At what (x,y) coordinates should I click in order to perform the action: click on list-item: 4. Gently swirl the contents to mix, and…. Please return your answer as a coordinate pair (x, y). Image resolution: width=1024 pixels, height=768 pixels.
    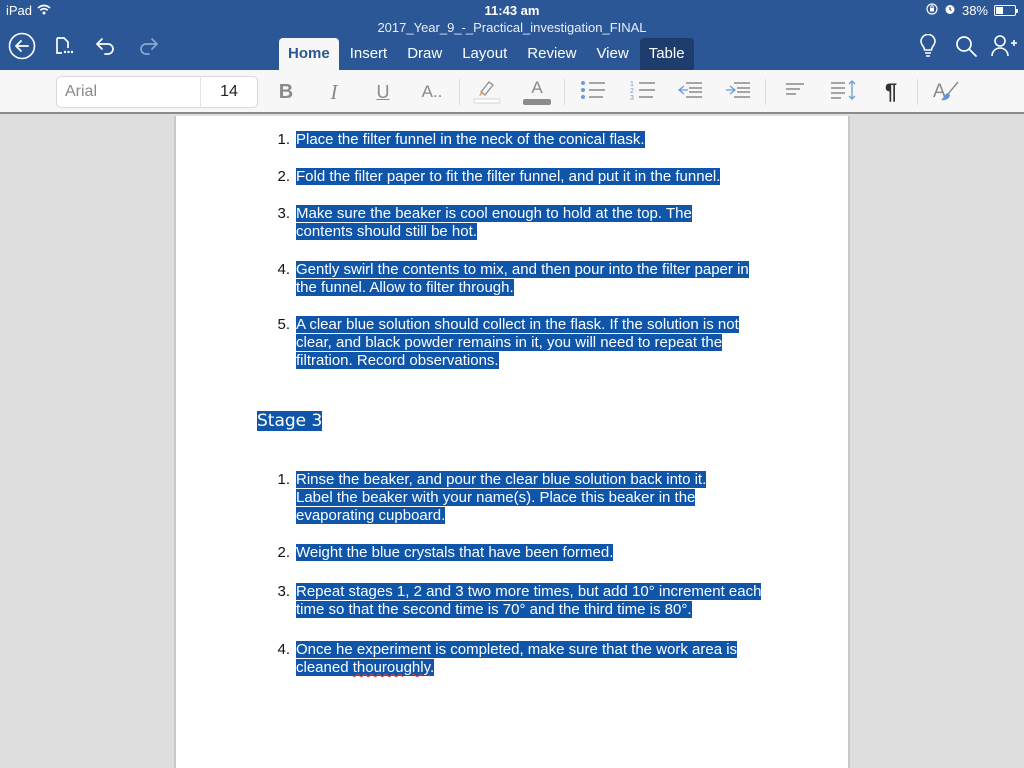
    Looking at the image, I should click on (471, 279).